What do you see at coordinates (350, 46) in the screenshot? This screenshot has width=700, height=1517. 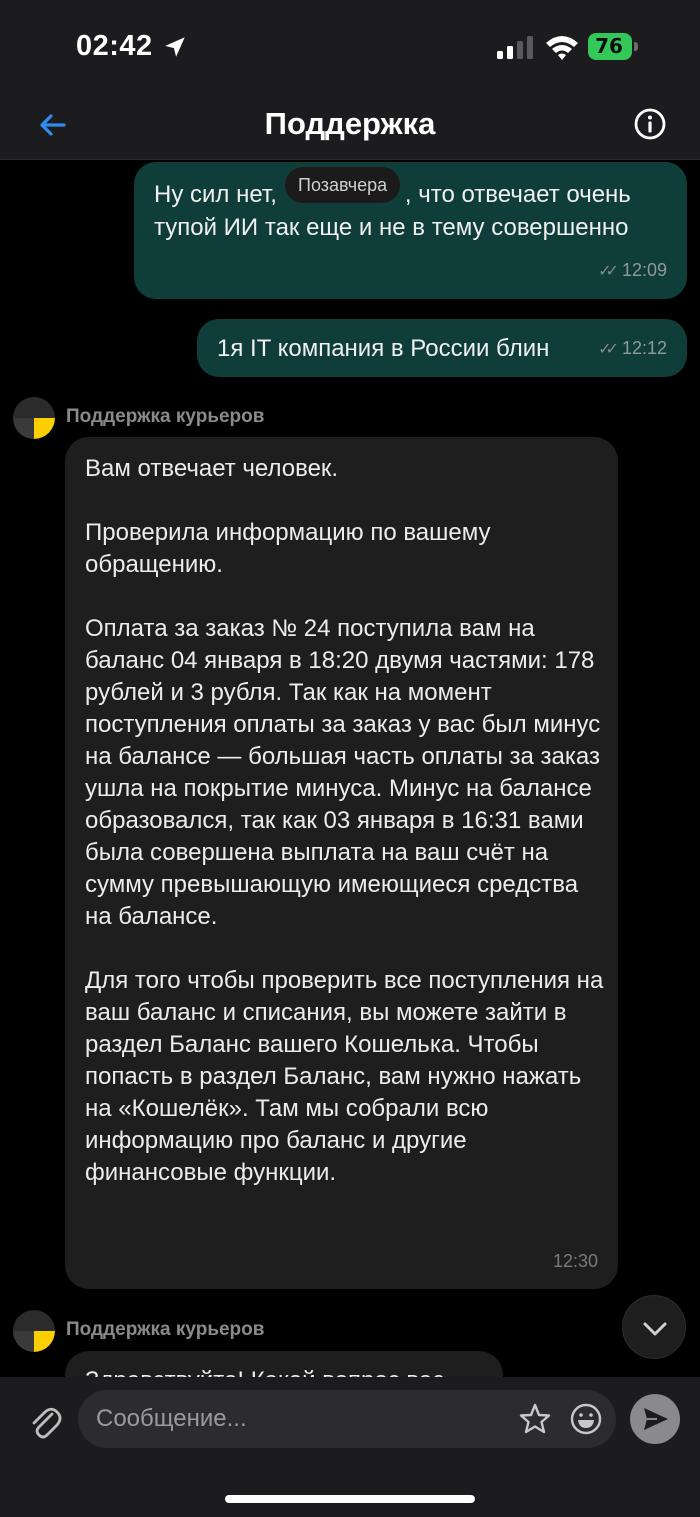 I see `status-bar: 02:42 76` at bounding box center [350, 46].